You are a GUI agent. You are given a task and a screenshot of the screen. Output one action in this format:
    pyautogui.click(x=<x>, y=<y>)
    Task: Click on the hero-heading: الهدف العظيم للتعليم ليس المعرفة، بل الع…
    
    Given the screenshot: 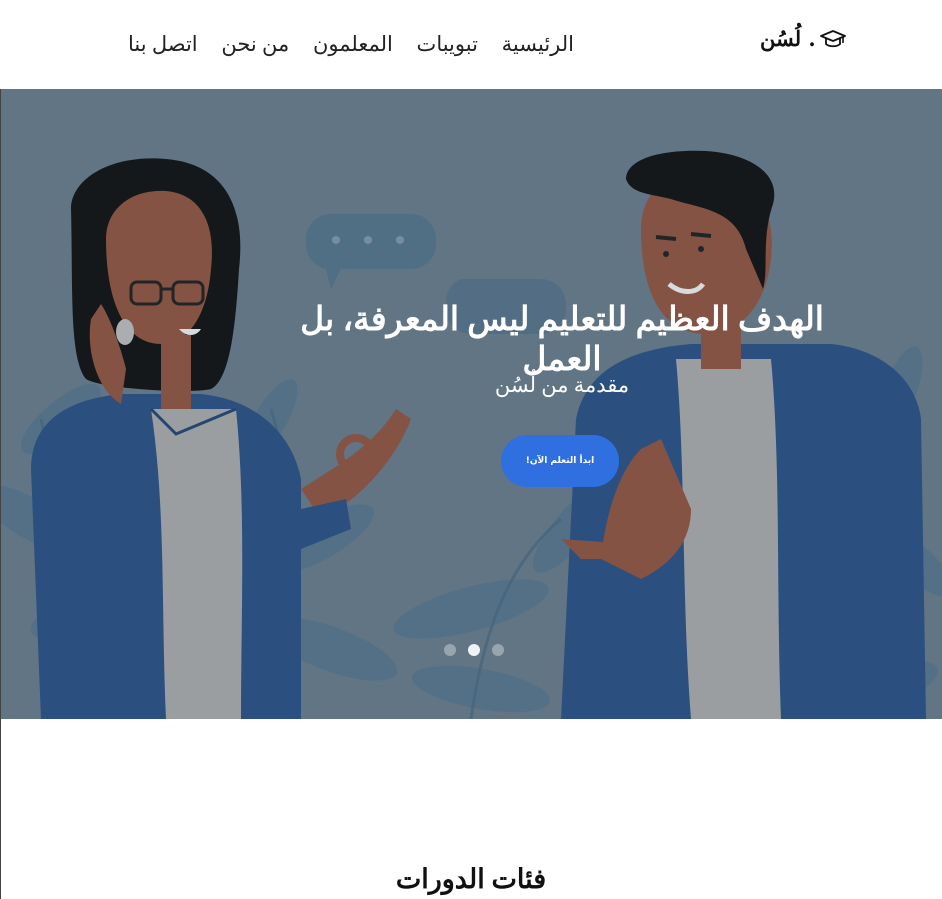 What is the action you would take?
    pyautogui.click(x=562, y=340)
    